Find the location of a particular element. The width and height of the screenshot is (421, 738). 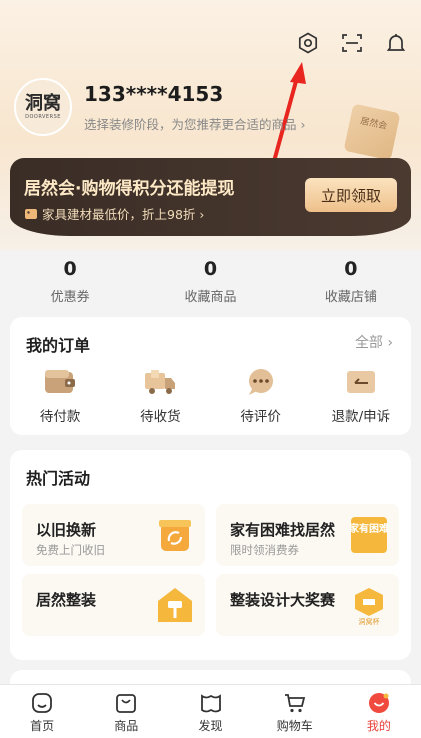

tab-home: 首页 is located at coordinates (42, 711).